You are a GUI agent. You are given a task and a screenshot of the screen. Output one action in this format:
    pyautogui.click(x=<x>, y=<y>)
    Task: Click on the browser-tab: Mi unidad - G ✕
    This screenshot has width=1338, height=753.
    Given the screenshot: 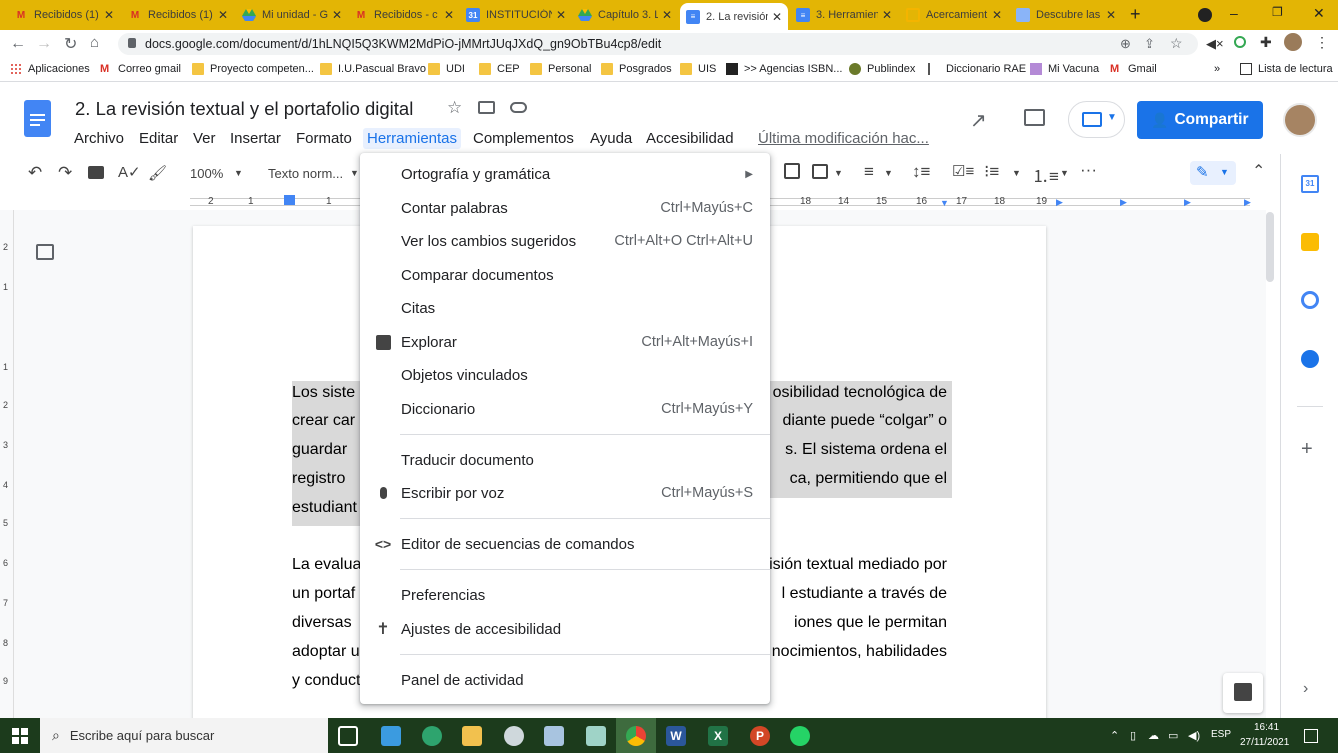 What is the action you would take?
    pyautogui.click(x=292, y=15)
    